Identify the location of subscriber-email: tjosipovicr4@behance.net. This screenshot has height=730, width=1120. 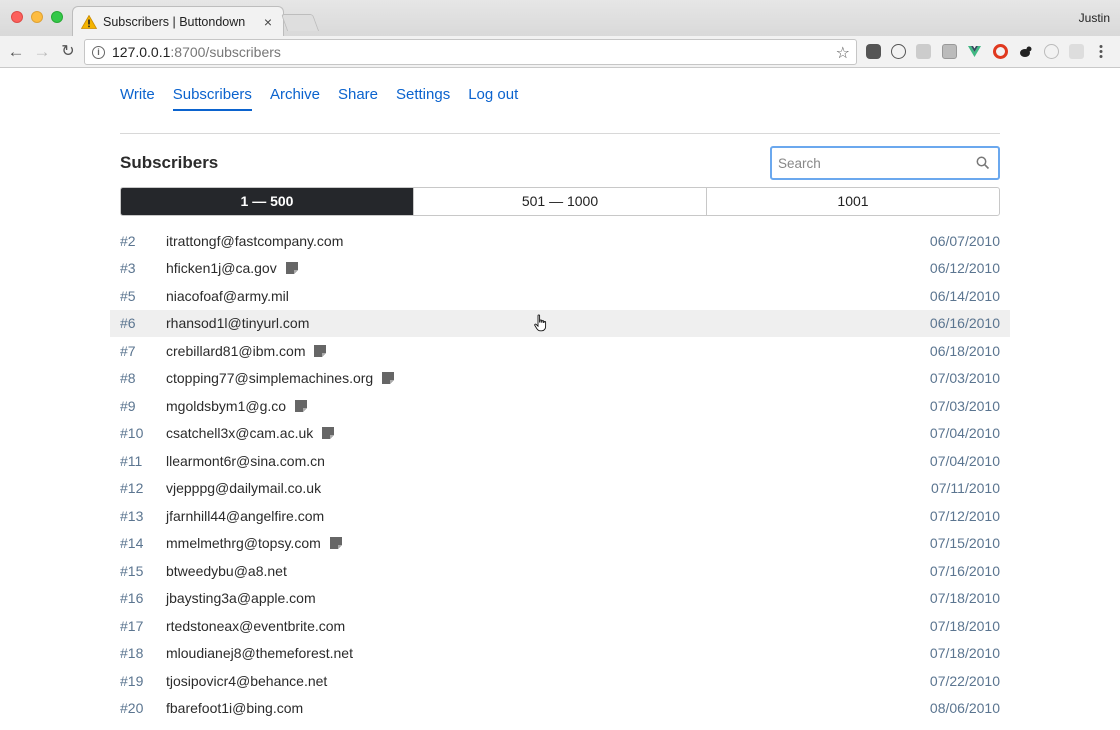
(246, 681).